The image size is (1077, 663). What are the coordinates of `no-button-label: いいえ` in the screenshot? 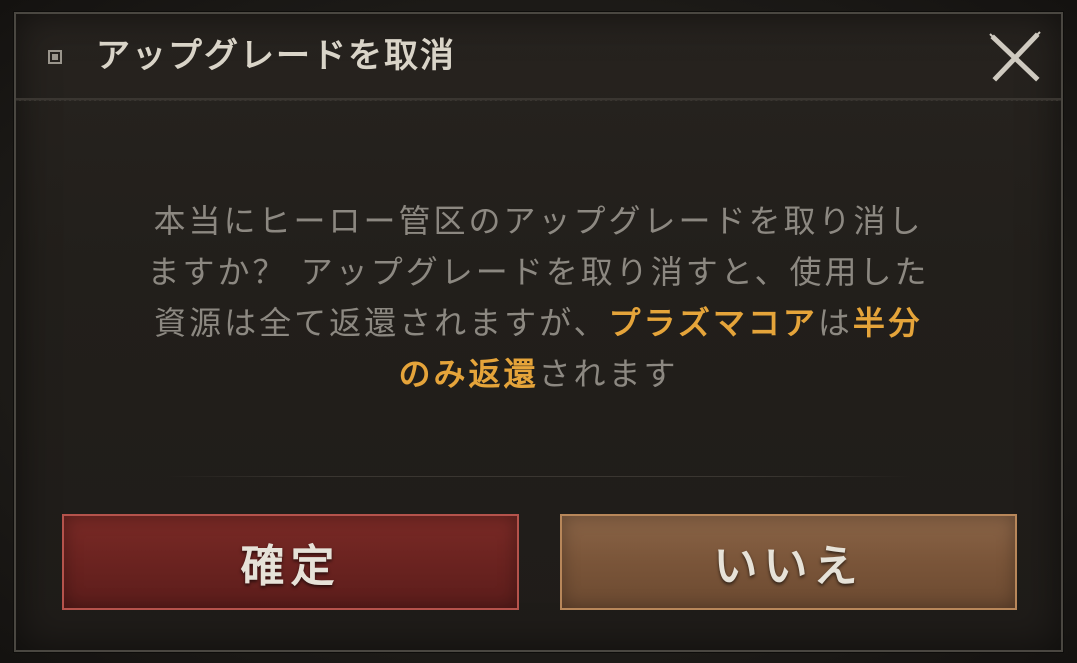 It's located at (788, 566).